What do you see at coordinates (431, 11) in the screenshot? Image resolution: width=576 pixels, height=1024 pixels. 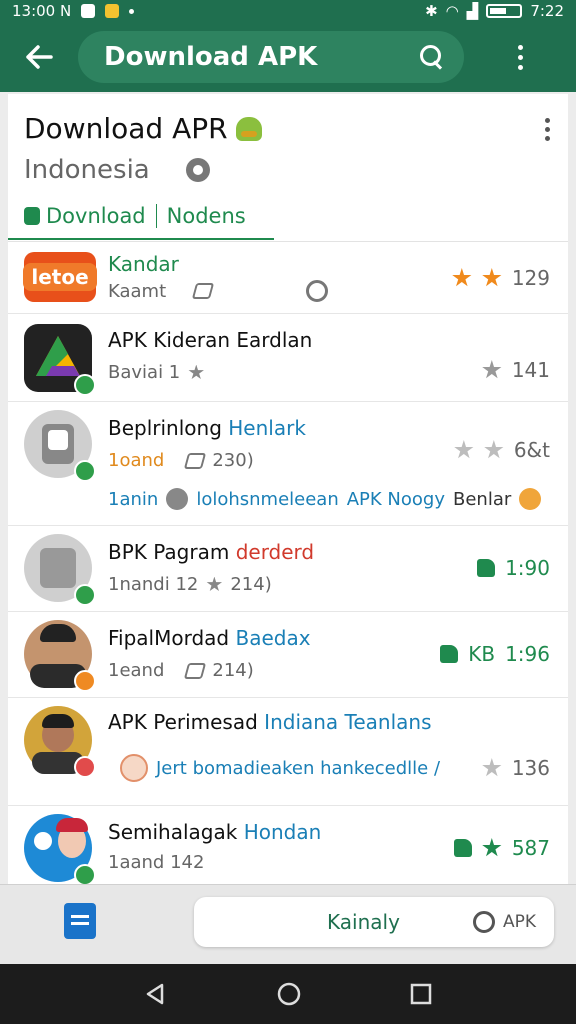 I see `bluetooth-icon: ✱` at bounding box center [431, 11].